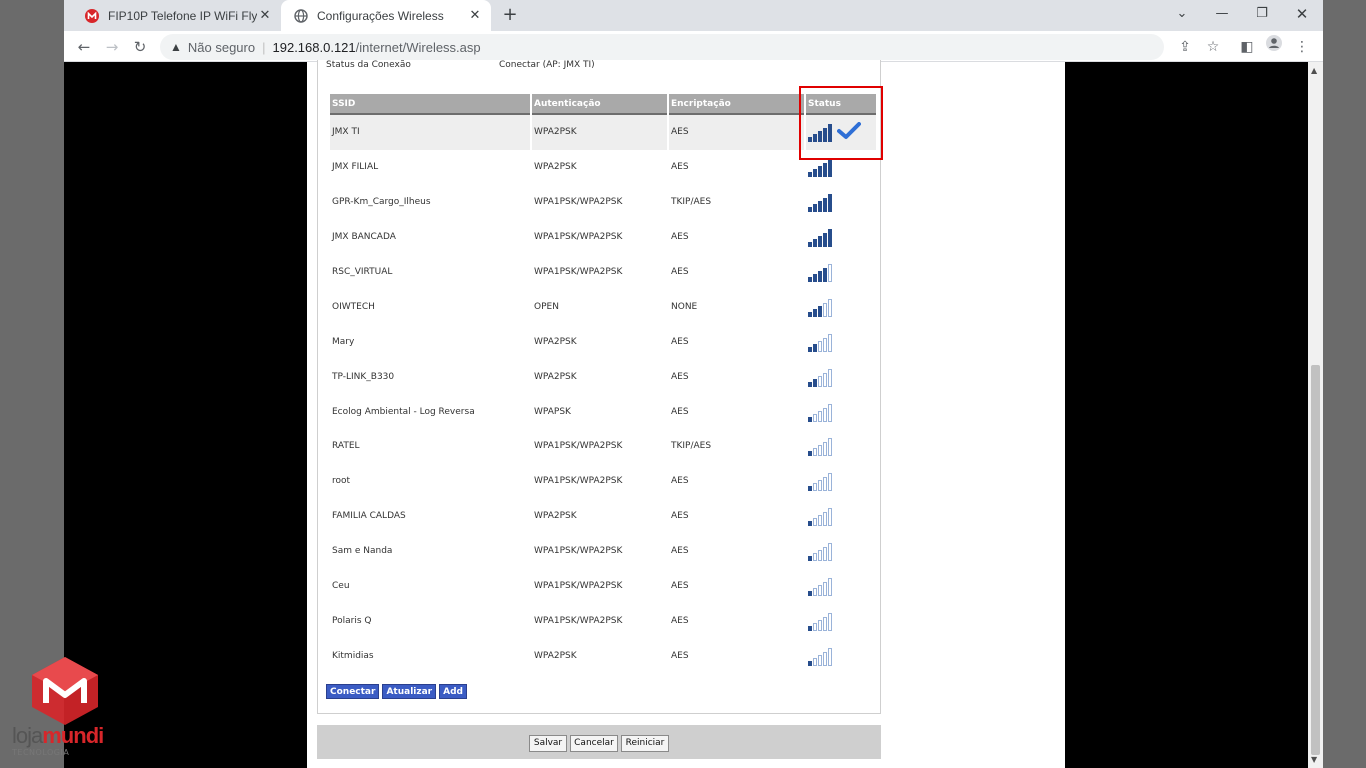 The height and width of the screenshot is (768, 1366). What do you see at coordinates (182, 15) in the screenshot?
I see `tab-title: FIP10P Telefone IP WiFi Flyingvoi` at bounding box center [182, 15].